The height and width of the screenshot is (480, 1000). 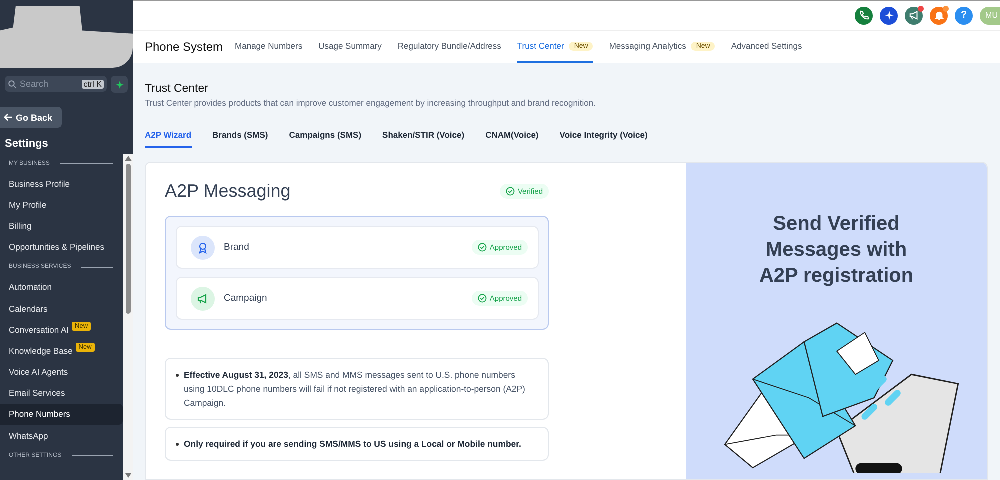 What do you see at coordinates (31, 117) in the screenshot?
I see `go-back-button: Go Back` at bounding box center [31, 117].